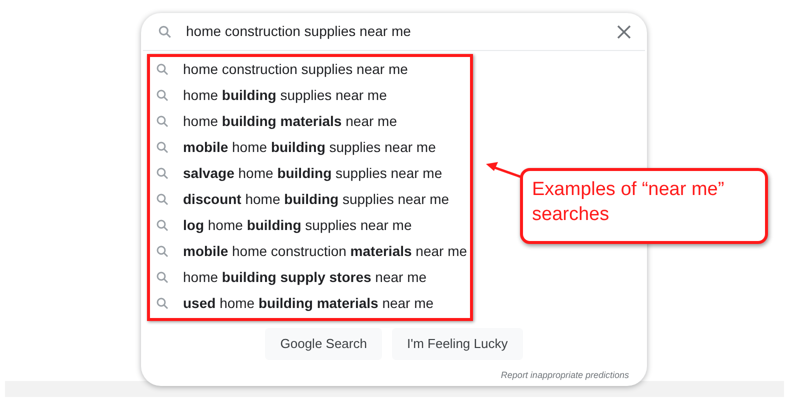 This screenshot has height=404, width=794. I want to click on report-link: Report inappropriate predictions, so click(564, 375).